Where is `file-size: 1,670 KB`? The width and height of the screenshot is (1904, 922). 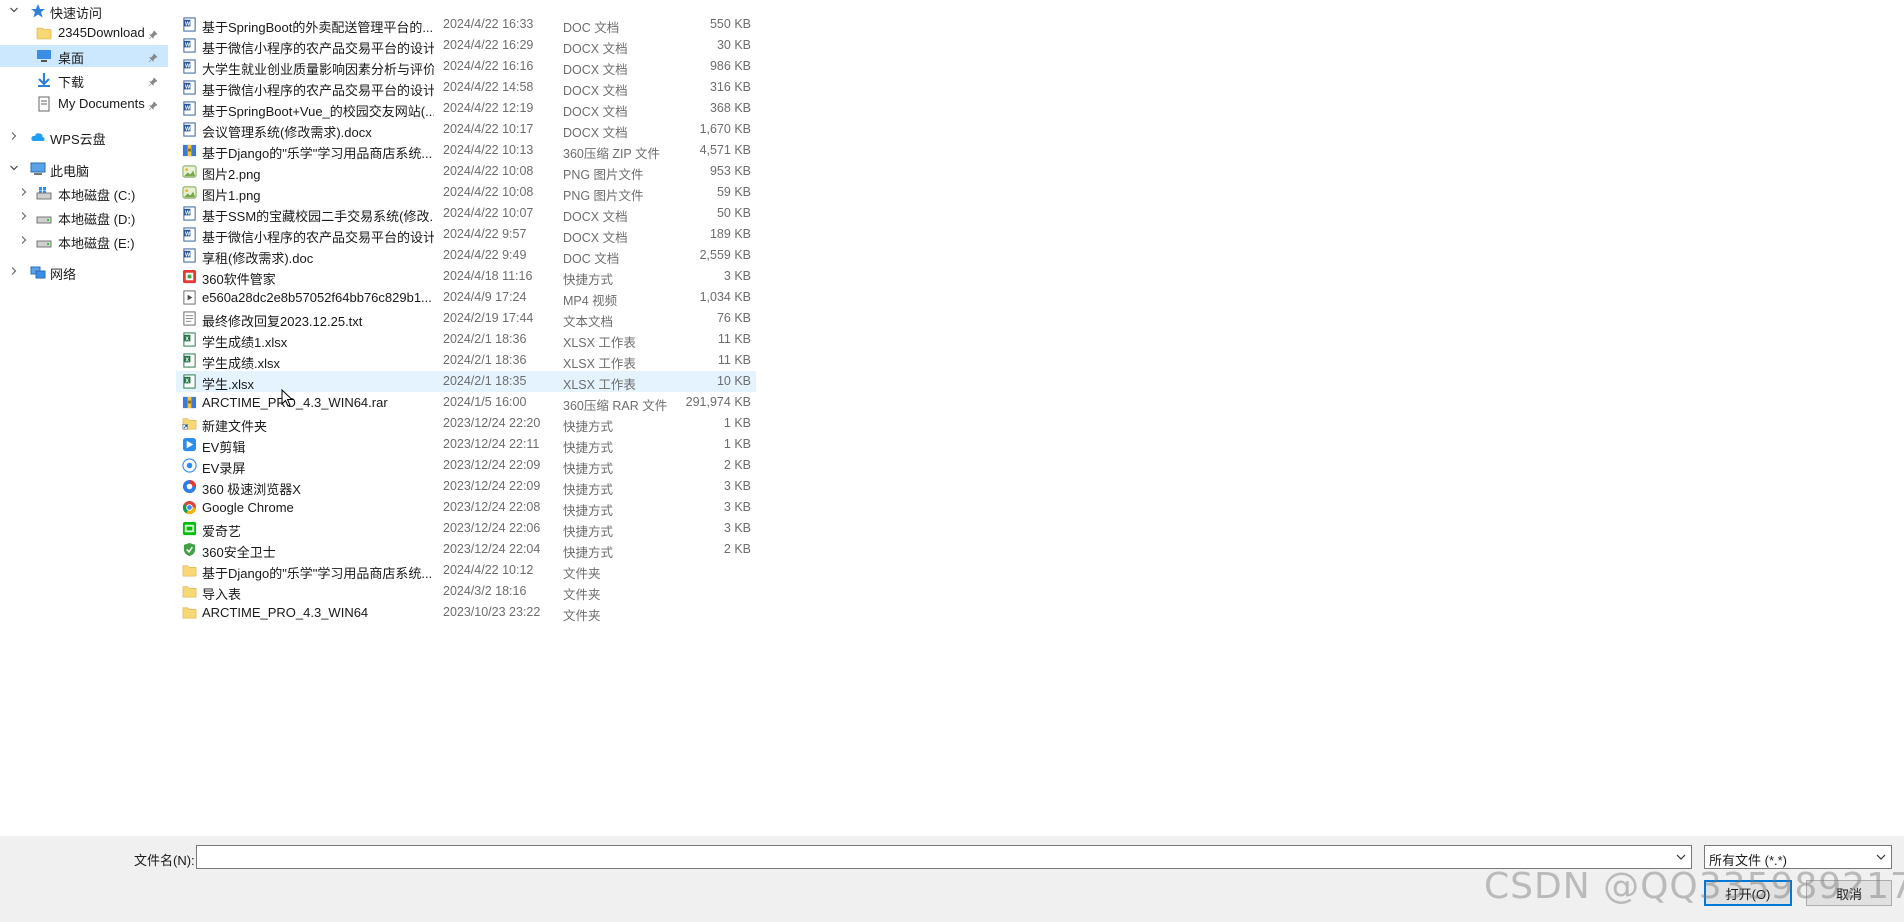
file-size: 1,670 KB is located at coordinates (725, 129).